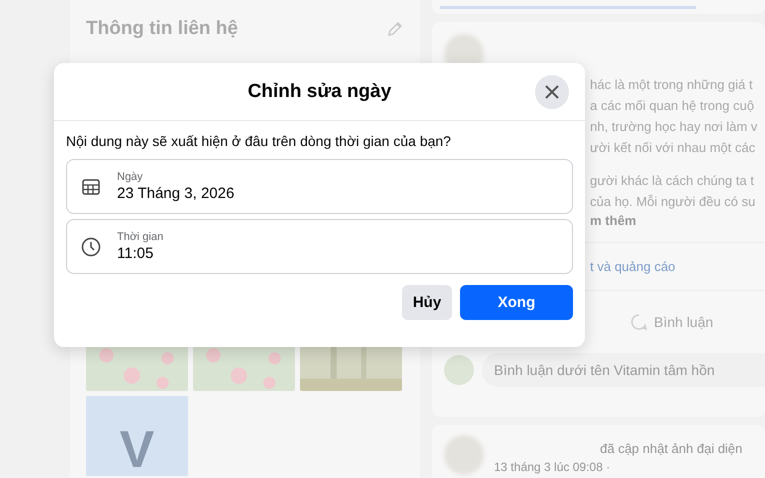  I want to click on post-time: 13 tháng 3 lúc 09:08 ·, so click(618, 467).